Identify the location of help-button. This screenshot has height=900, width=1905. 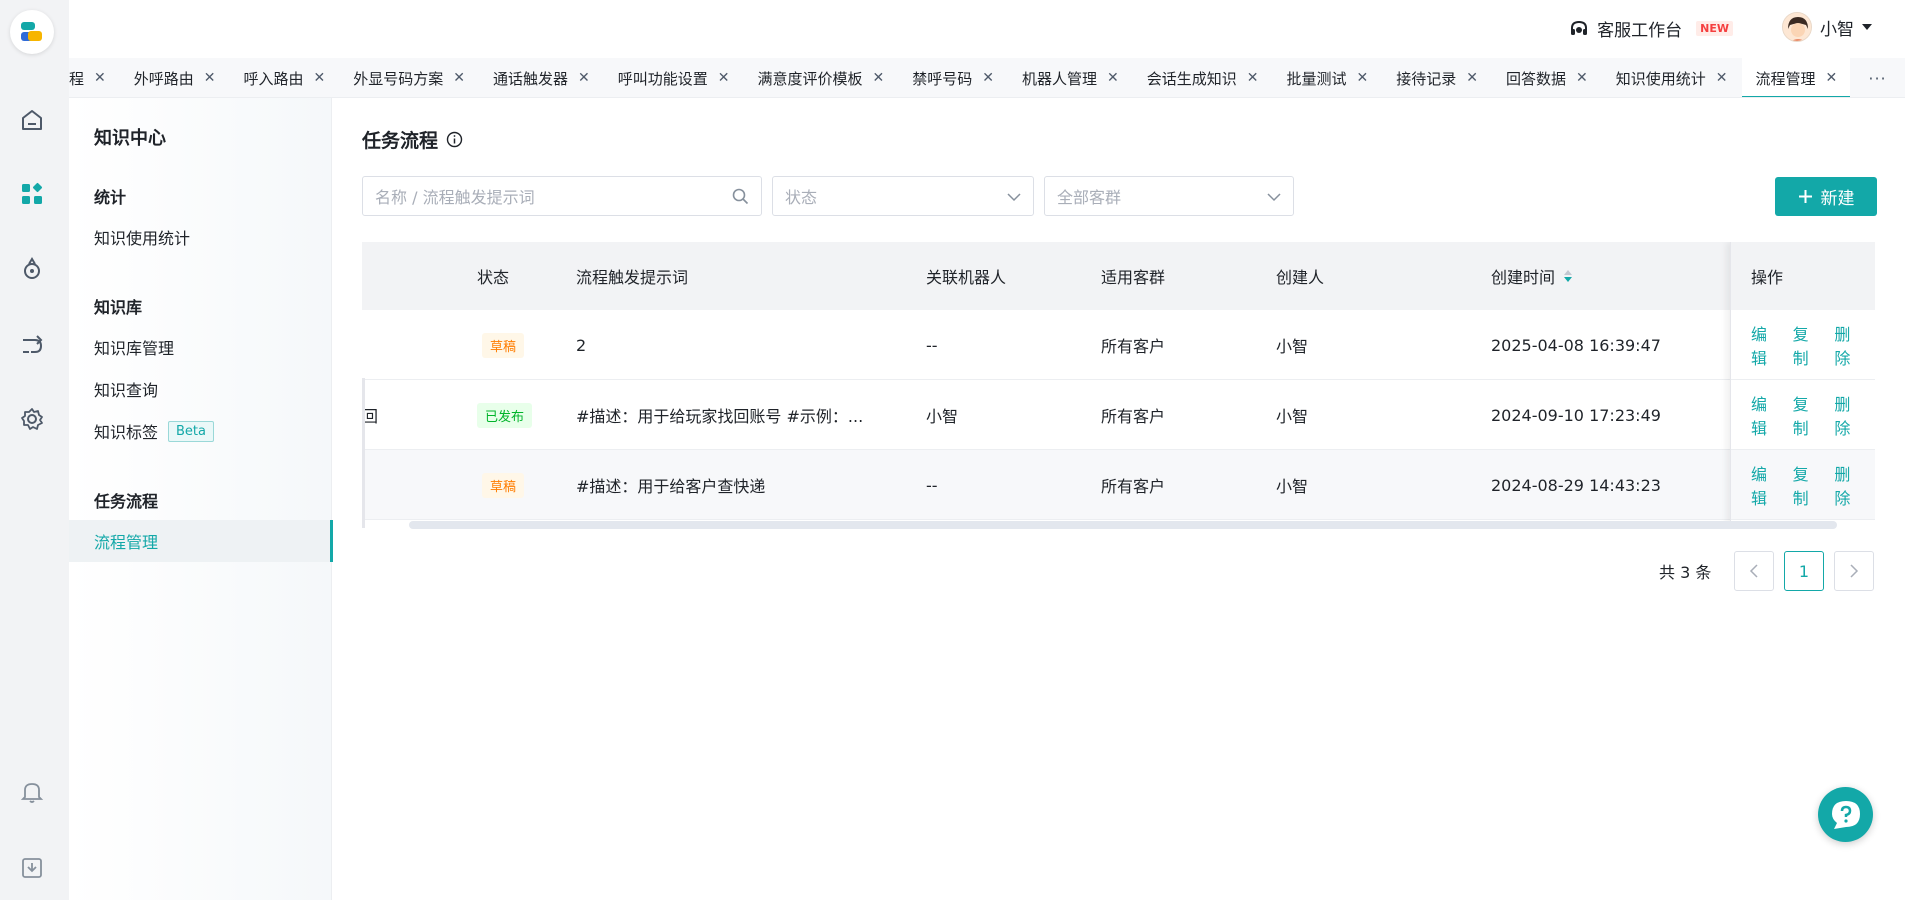
(1845, 814).